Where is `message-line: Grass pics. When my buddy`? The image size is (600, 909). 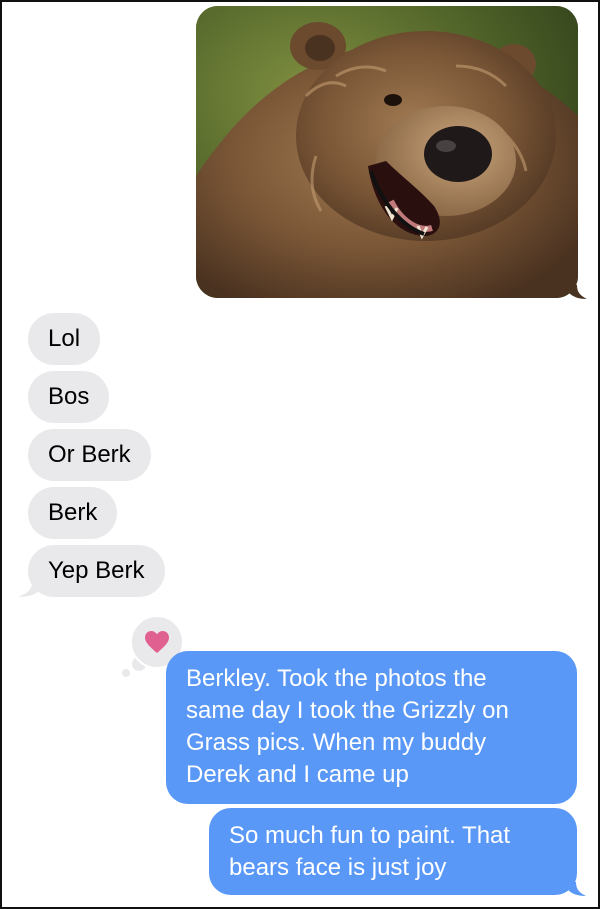 message-line: Grass pics. When my buddy is located at coordinates (336, 742).